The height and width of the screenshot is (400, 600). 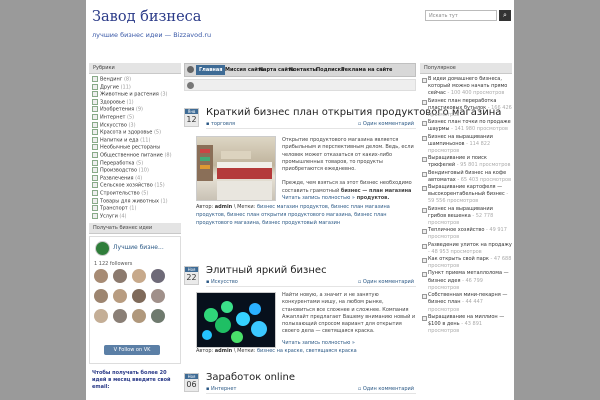 What do you see at coordinates (366, 70) in the screenshot?
I see `nav-item-ads: Реклама на сайте` at bounding box center [366, 70].